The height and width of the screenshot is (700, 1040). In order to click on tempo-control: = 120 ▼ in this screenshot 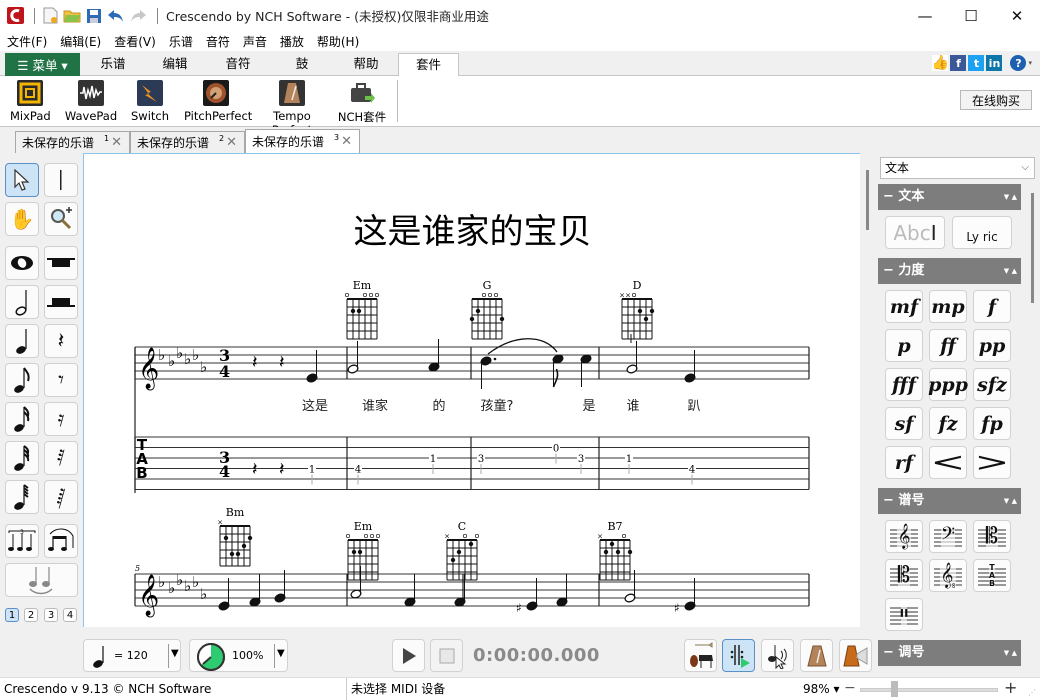, I will do `click(132, 655)`.